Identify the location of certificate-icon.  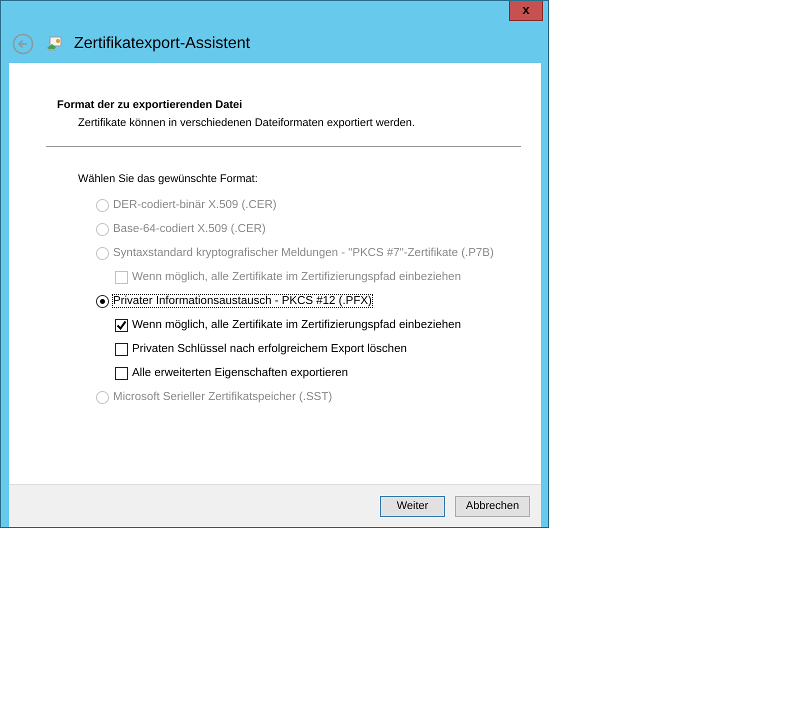
(54, 44).